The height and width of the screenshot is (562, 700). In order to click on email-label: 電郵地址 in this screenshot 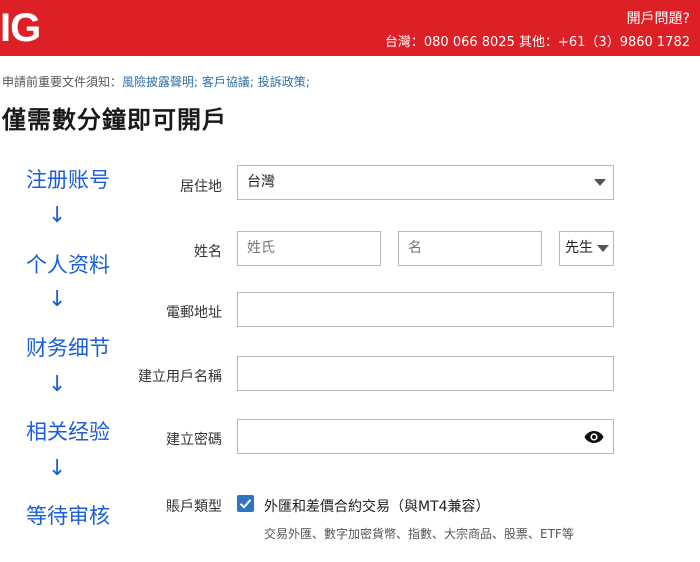, I will do `click(194, 313)`.